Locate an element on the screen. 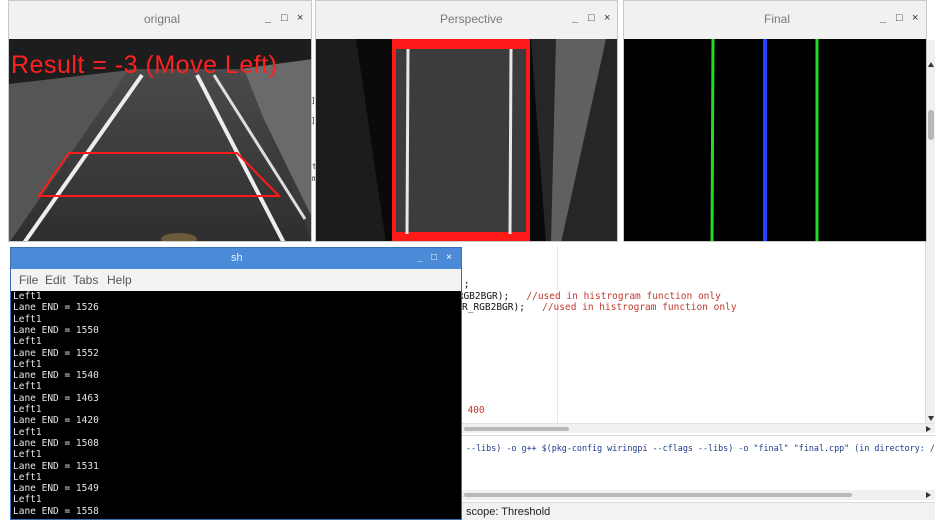 The image size is (935, 520). editor-horizontal-scrollbar is located at coordinates (698, 428).